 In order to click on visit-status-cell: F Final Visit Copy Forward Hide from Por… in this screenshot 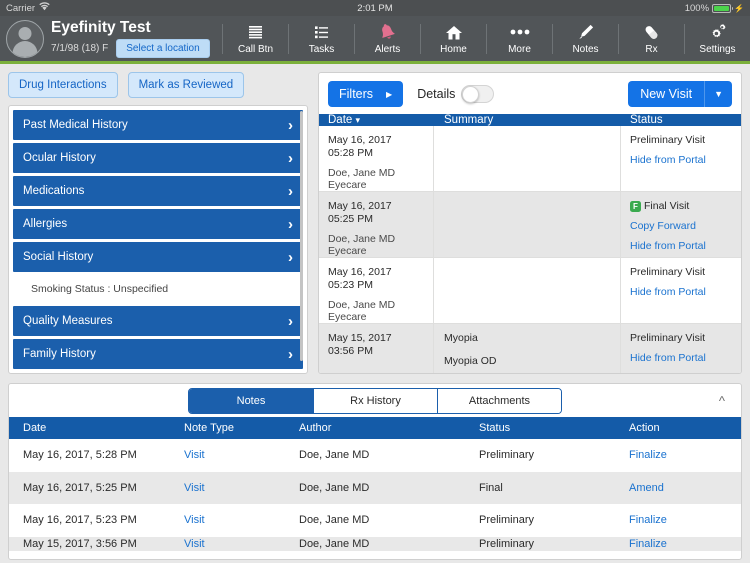, I will do `click(681, 224)`.